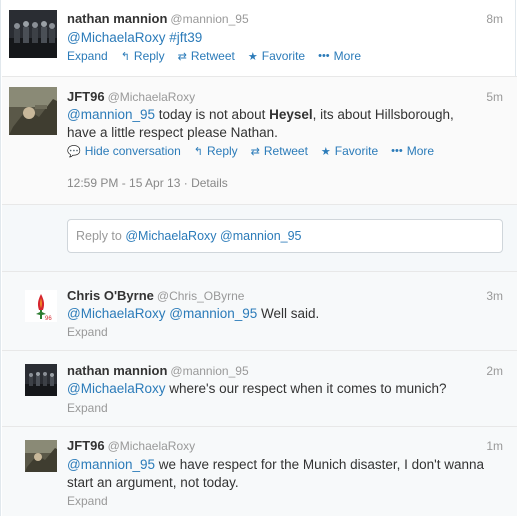  I want to click on tweet-text: @MichaelaRoxy #jft39, so click(134, 38).